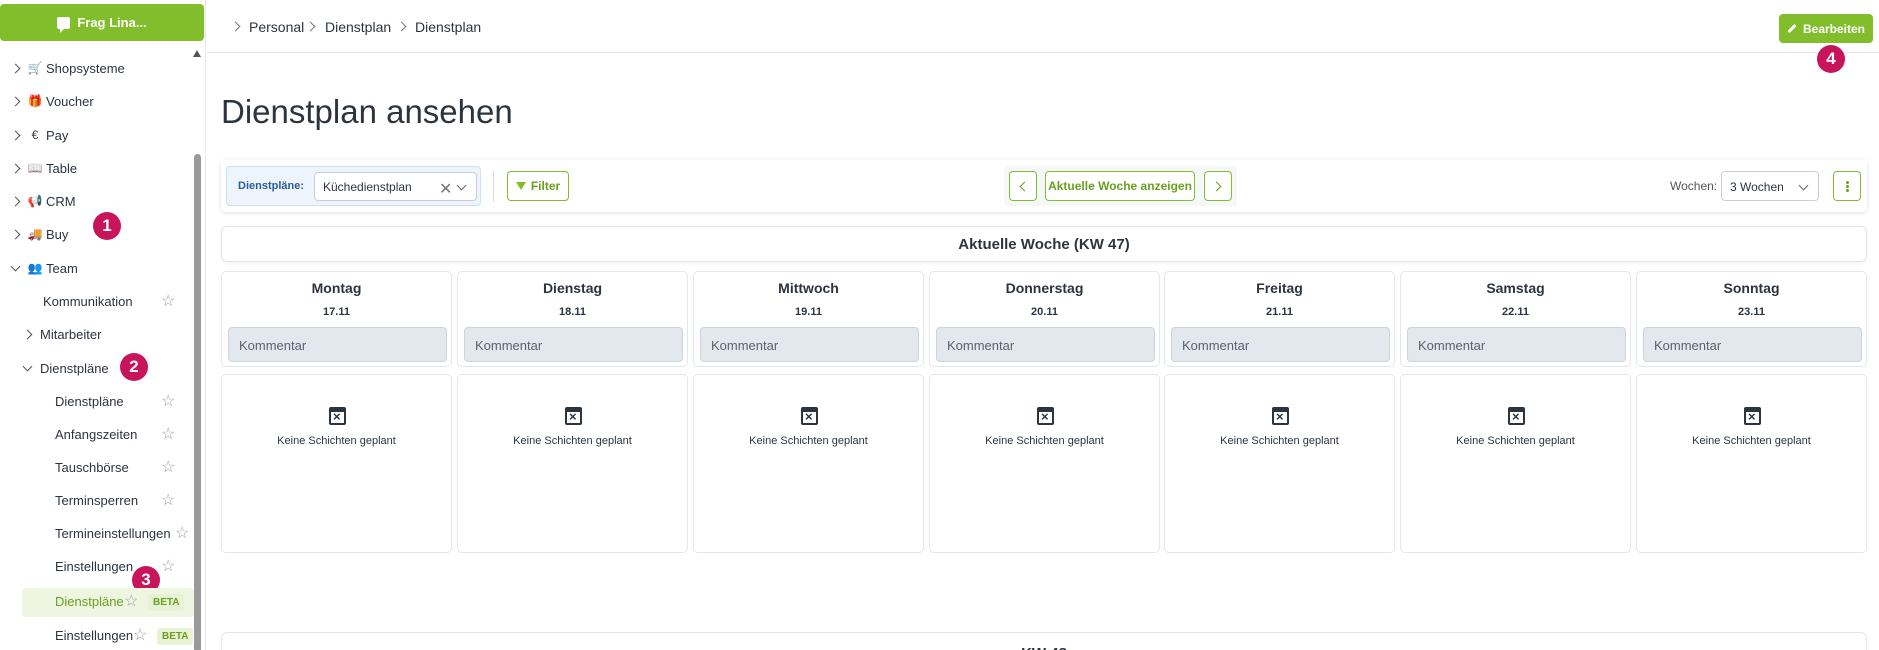 The height and width of the screenshot is (650, 1879). I want to click on sidebar-scrollbar, so click(197, 349).